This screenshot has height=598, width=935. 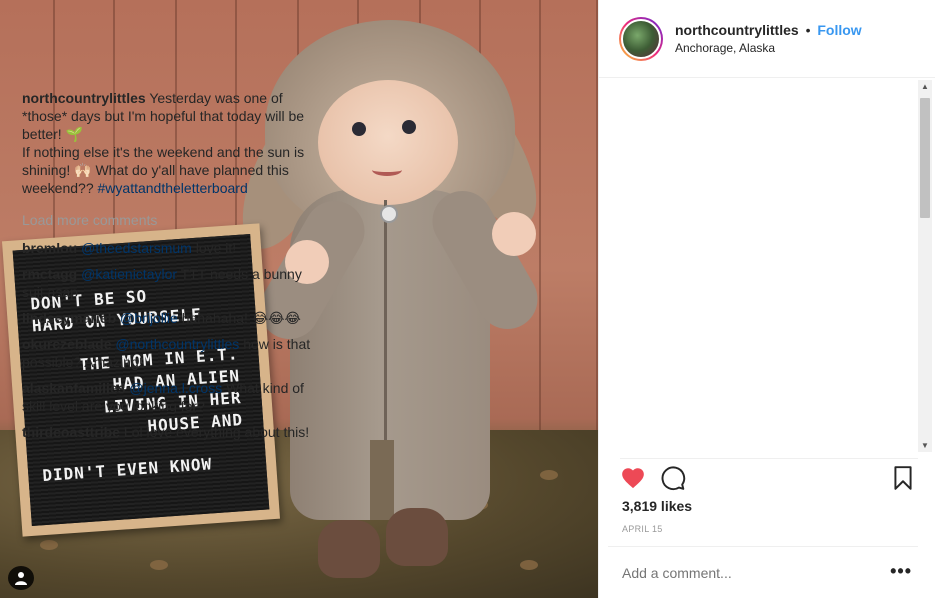 I want to click on add-comment-input, so click(x=712, y=573).